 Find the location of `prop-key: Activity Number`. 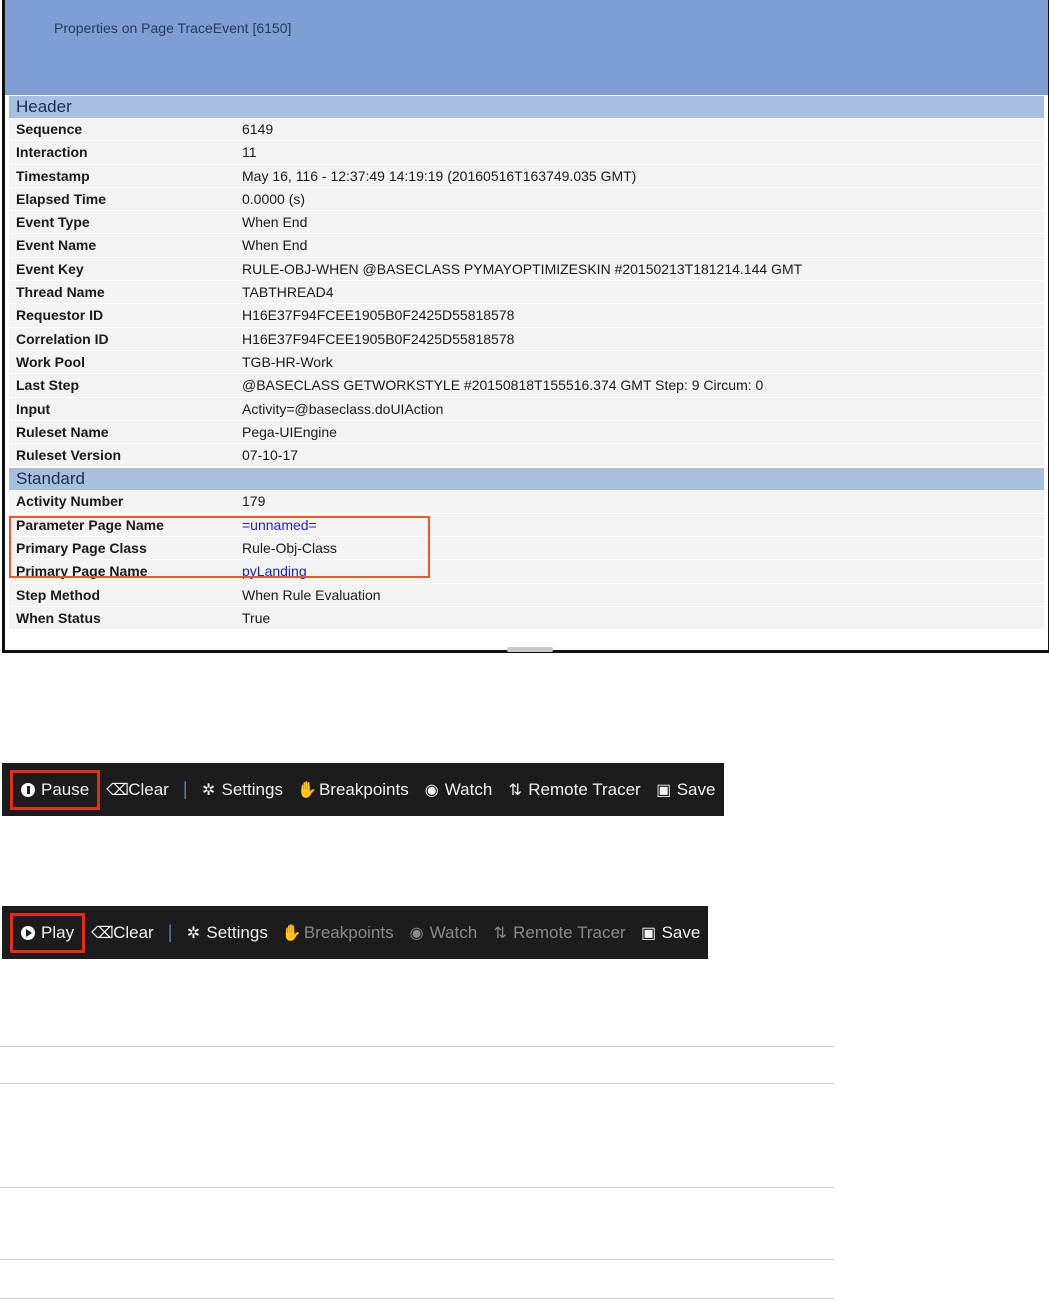

prop-key: Activity Number is located at coordinates (70, 501).